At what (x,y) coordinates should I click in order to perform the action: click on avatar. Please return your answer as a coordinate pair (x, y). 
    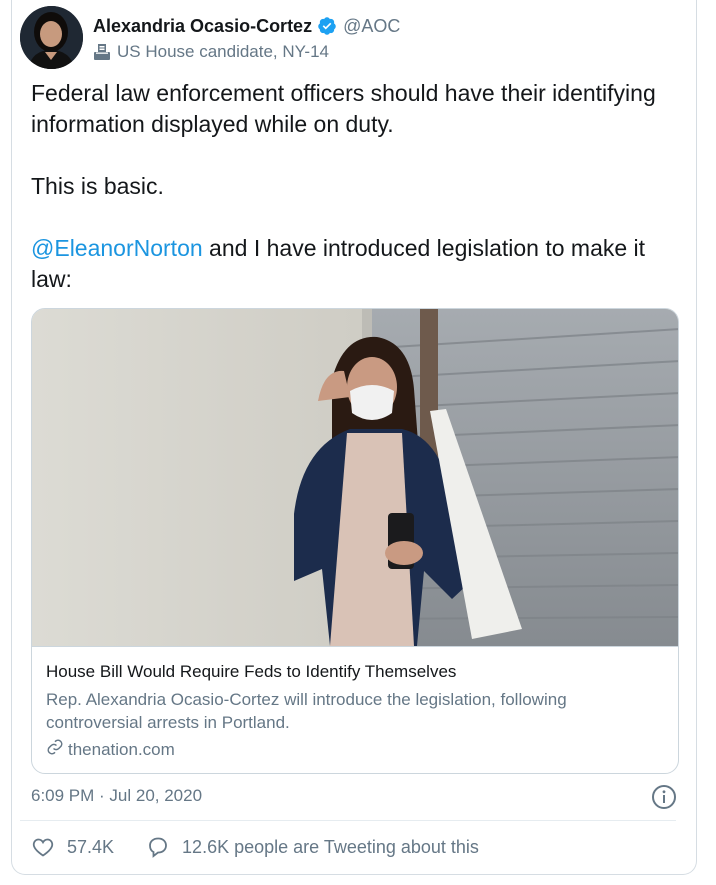
    Looking at the image, I should click on (51, 37).